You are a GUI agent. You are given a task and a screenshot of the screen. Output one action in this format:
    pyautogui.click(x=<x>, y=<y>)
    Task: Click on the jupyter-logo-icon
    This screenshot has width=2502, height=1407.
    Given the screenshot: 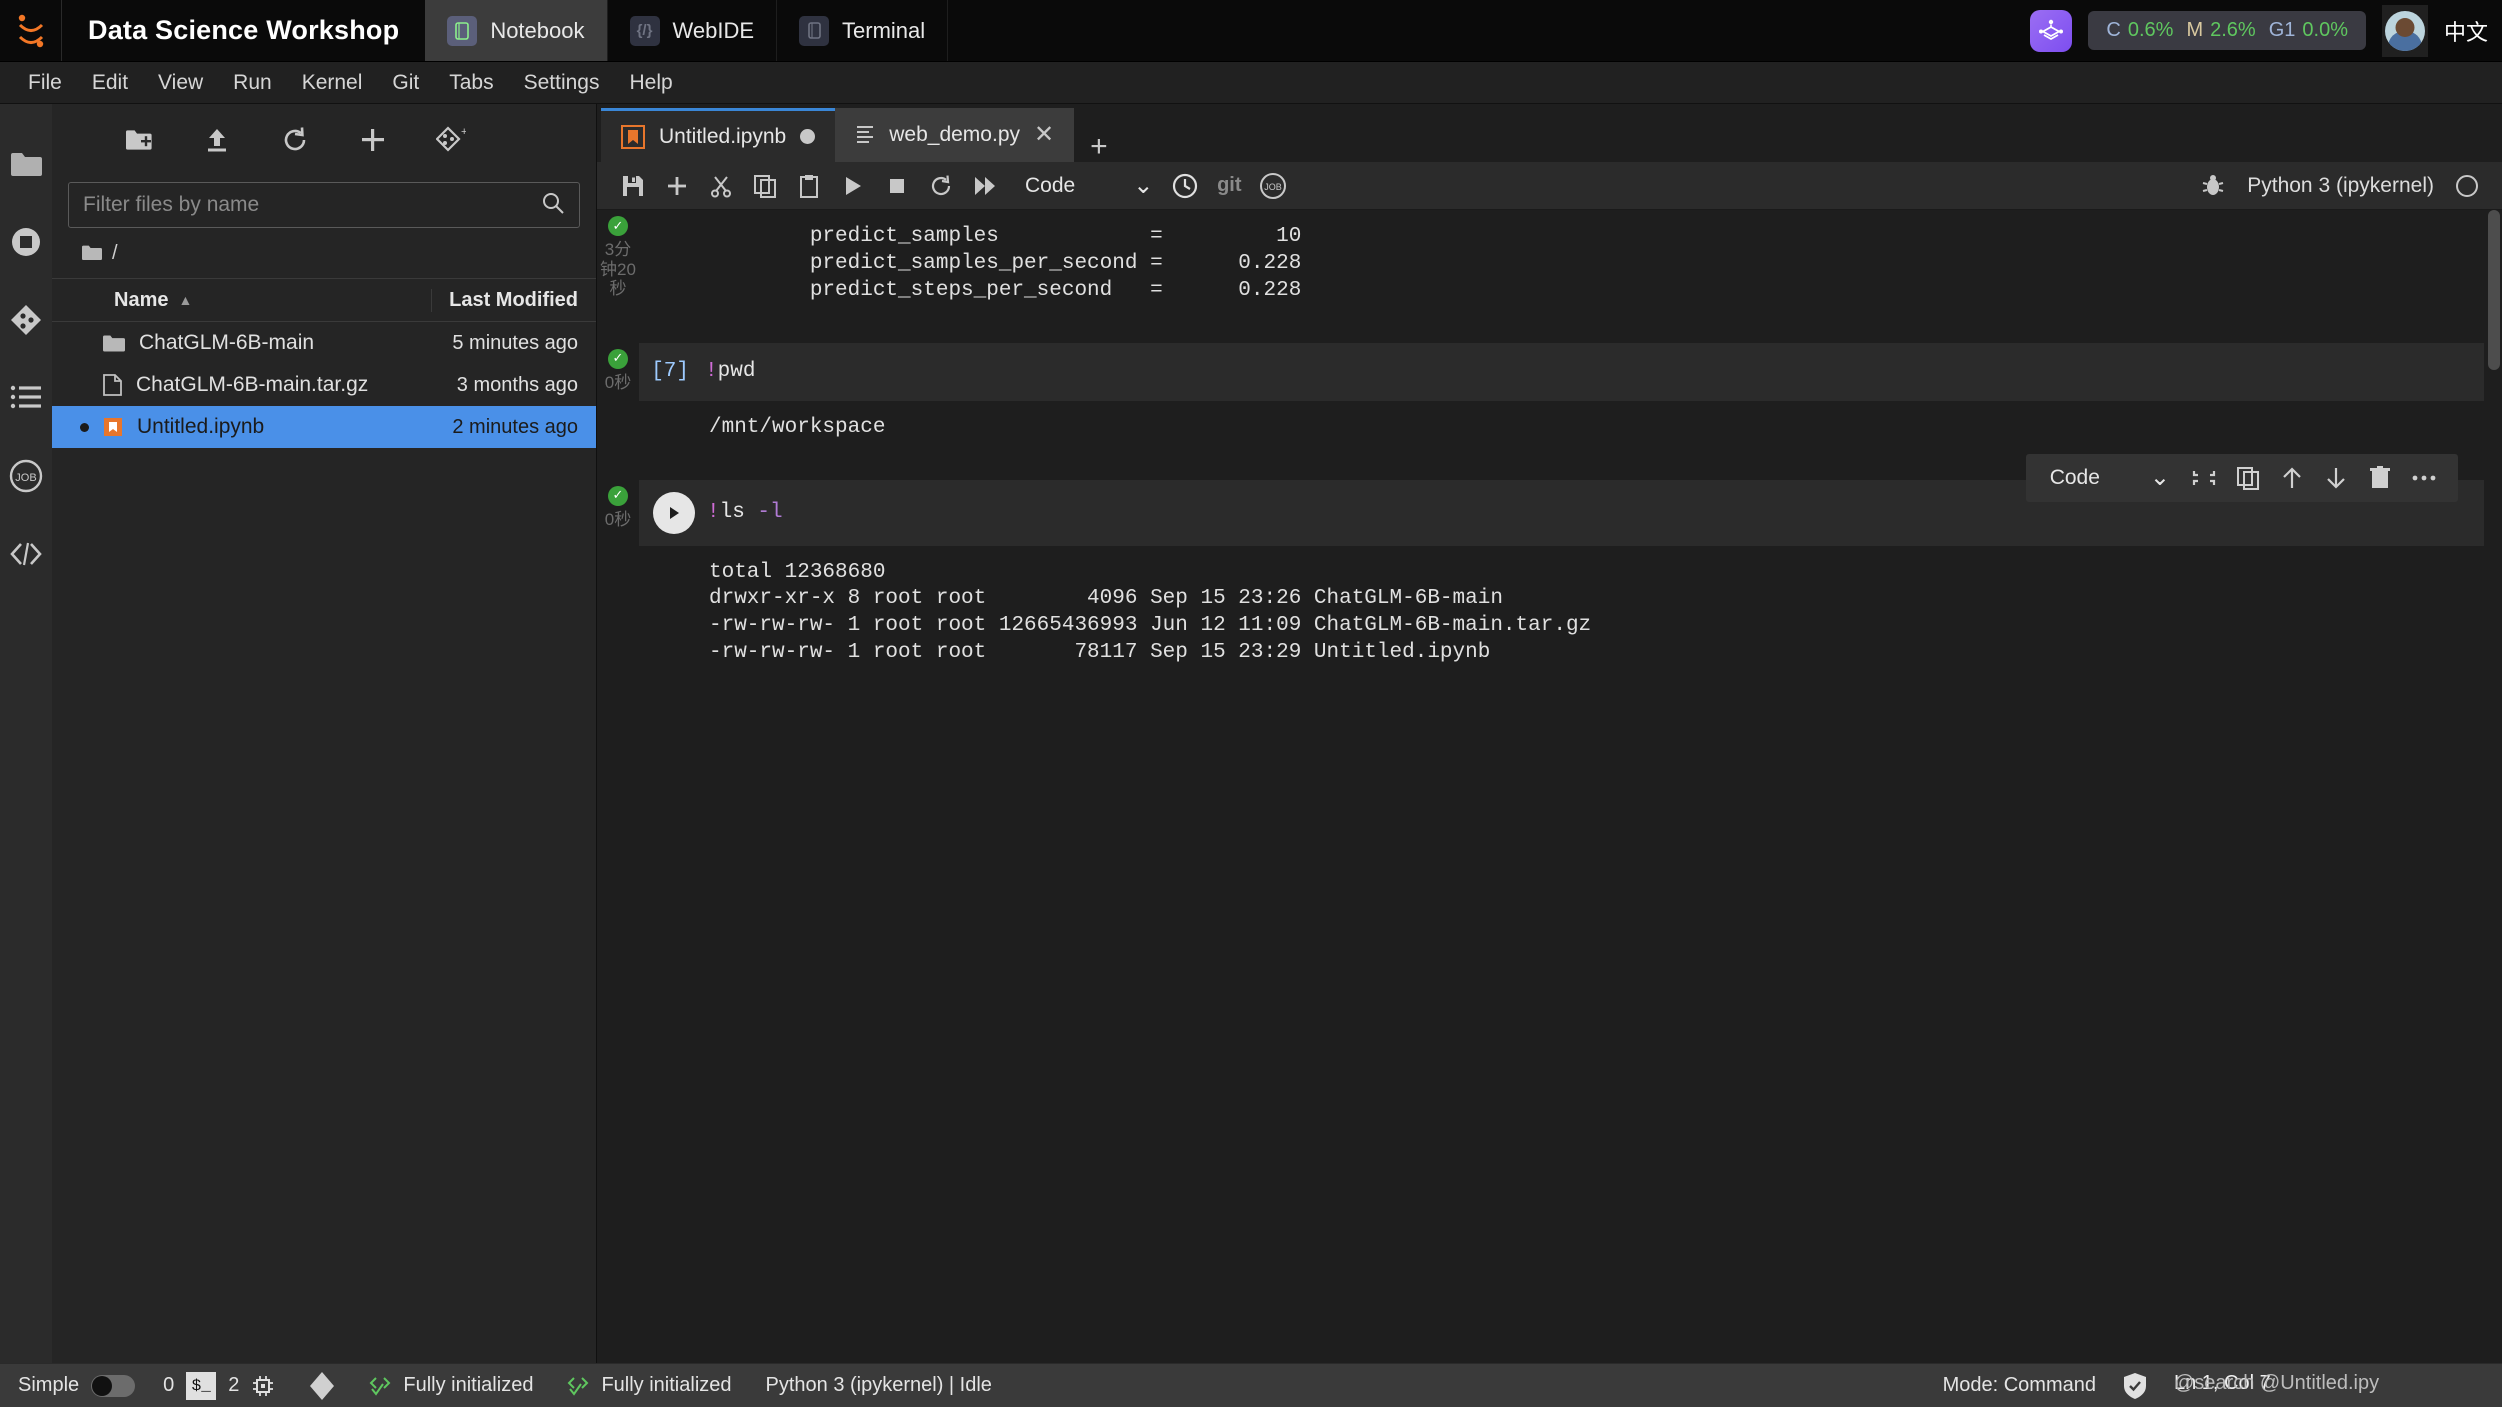 What is the action you would take?
    pyautogui.click(x=31, y=30)
    